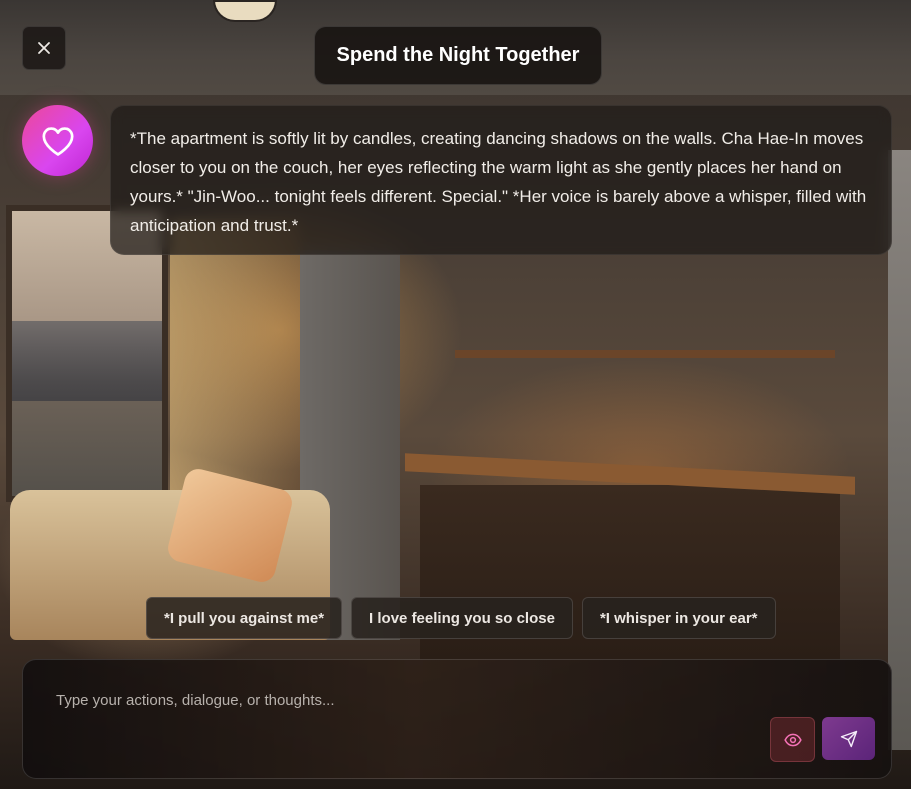  I want to click on suggestion-chip: *I pull you against me*, so click(244, 618).